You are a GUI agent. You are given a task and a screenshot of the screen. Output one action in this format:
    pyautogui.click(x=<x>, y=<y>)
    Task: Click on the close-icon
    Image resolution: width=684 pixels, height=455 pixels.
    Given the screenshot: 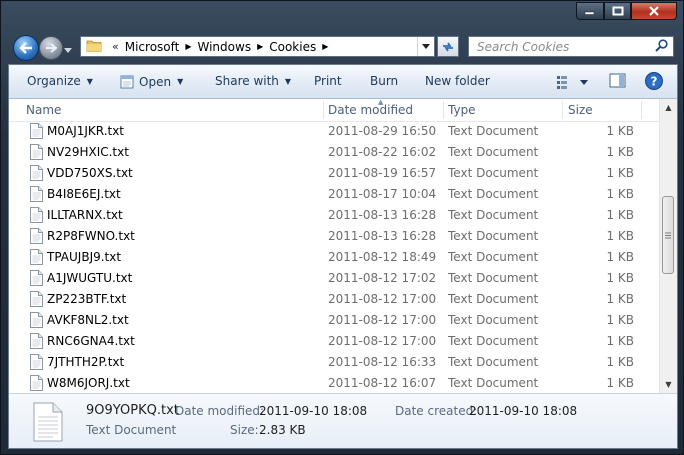 What is the action you would take?
    pyautogui.click(x=654, y=11)
    